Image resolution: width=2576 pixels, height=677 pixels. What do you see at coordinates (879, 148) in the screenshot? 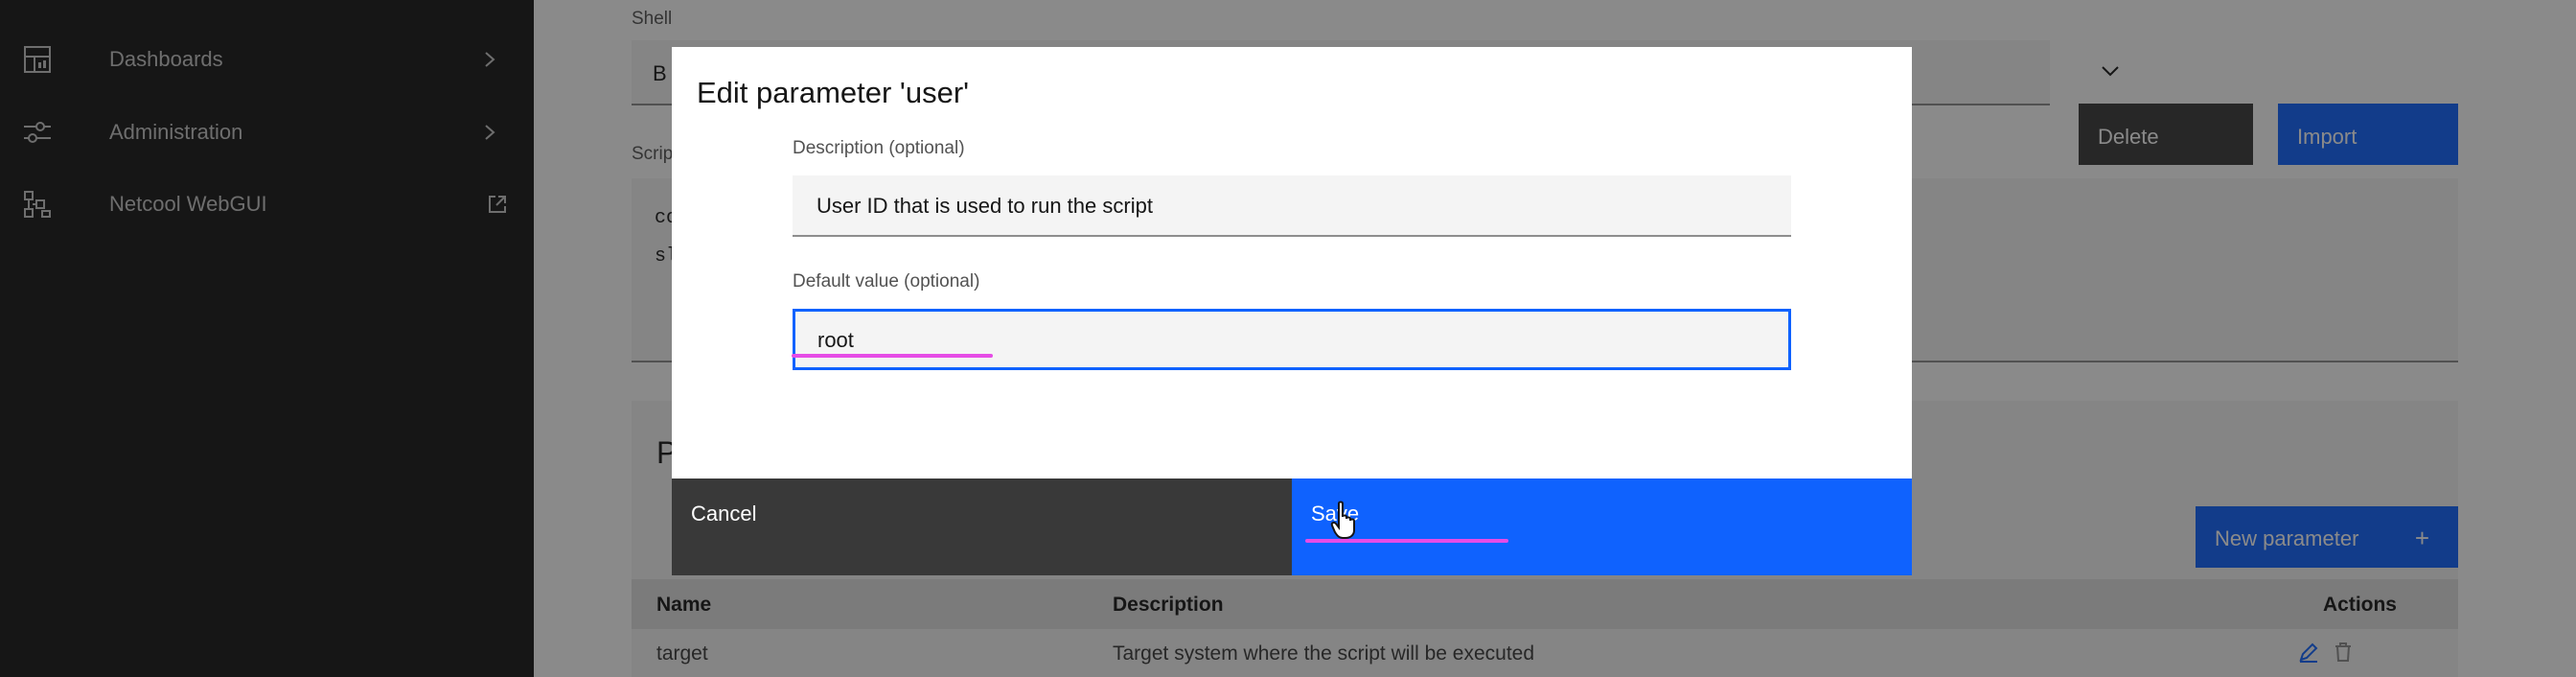
I see `description-label: Description (optional)` at bounding box center [879, 148].